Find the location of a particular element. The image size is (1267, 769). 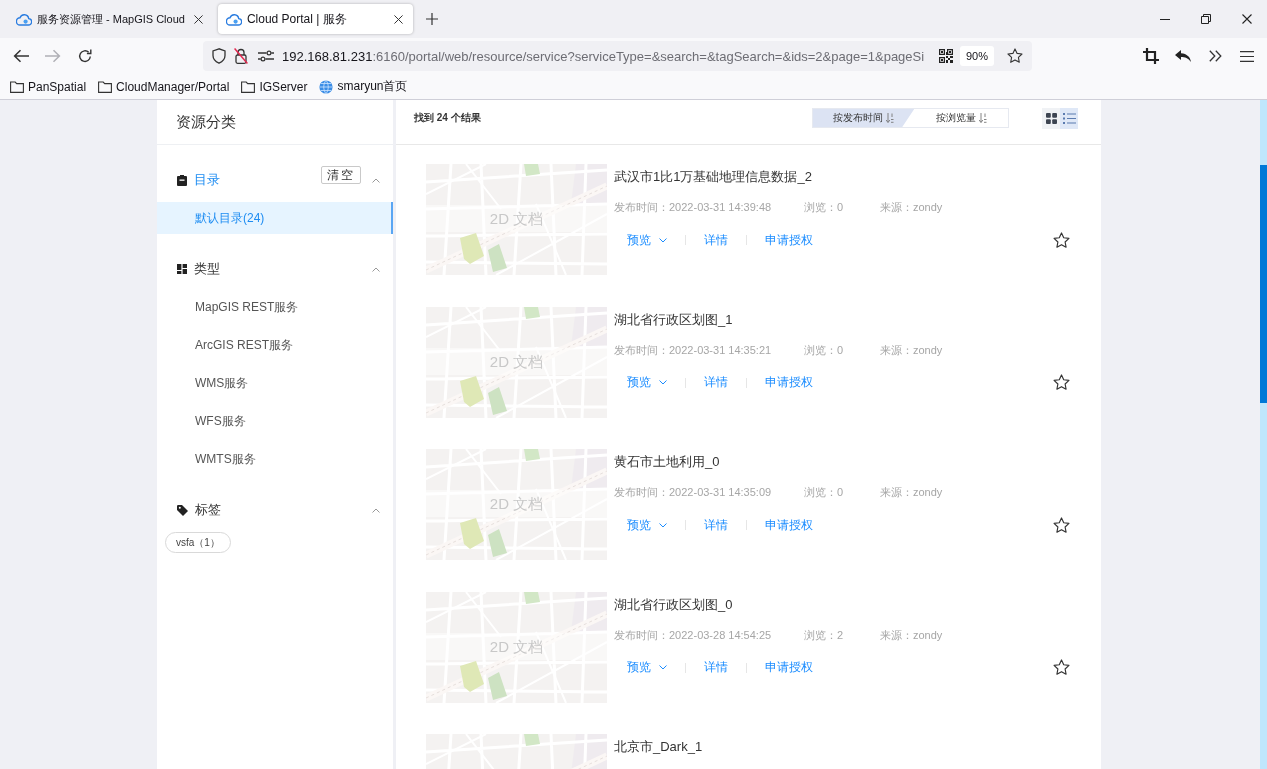

grid-view-icon is located at coordinates (1051, 118).